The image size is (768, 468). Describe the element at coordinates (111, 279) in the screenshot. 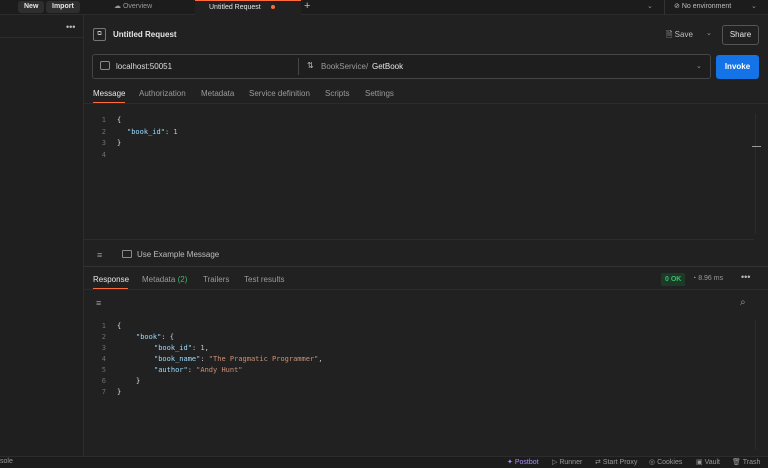

I see `tab-response: Response` at that location.